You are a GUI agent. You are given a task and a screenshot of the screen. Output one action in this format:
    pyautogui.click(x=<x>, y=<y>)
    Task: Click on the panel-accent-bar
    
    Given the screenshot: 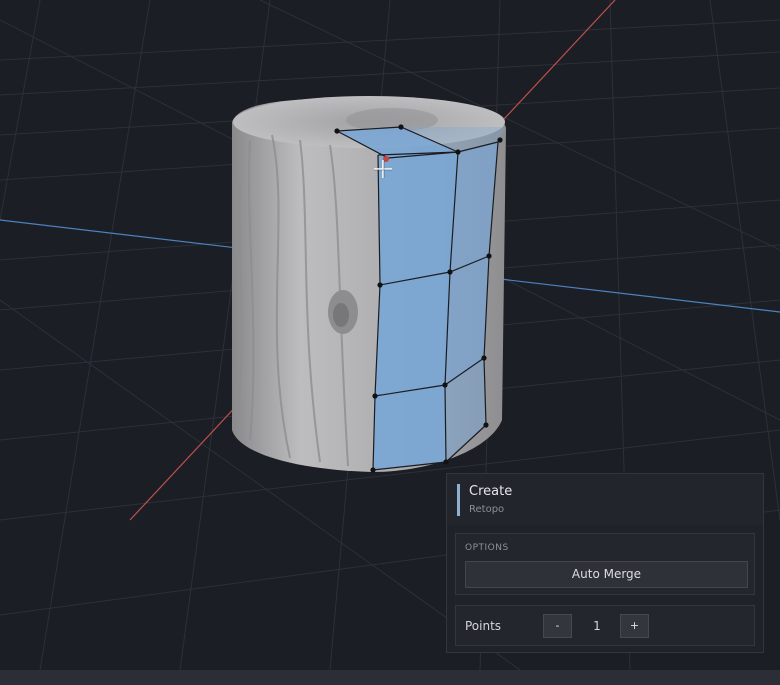 What is the action you would take?
    pyautogui.click(x=458, y=500)
    